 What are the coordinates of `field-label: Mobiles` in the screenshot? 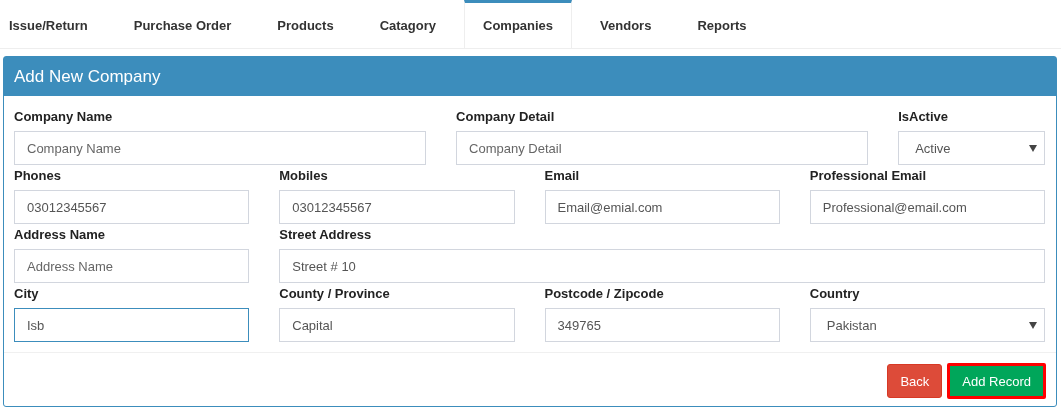 It's located at (304, 175).